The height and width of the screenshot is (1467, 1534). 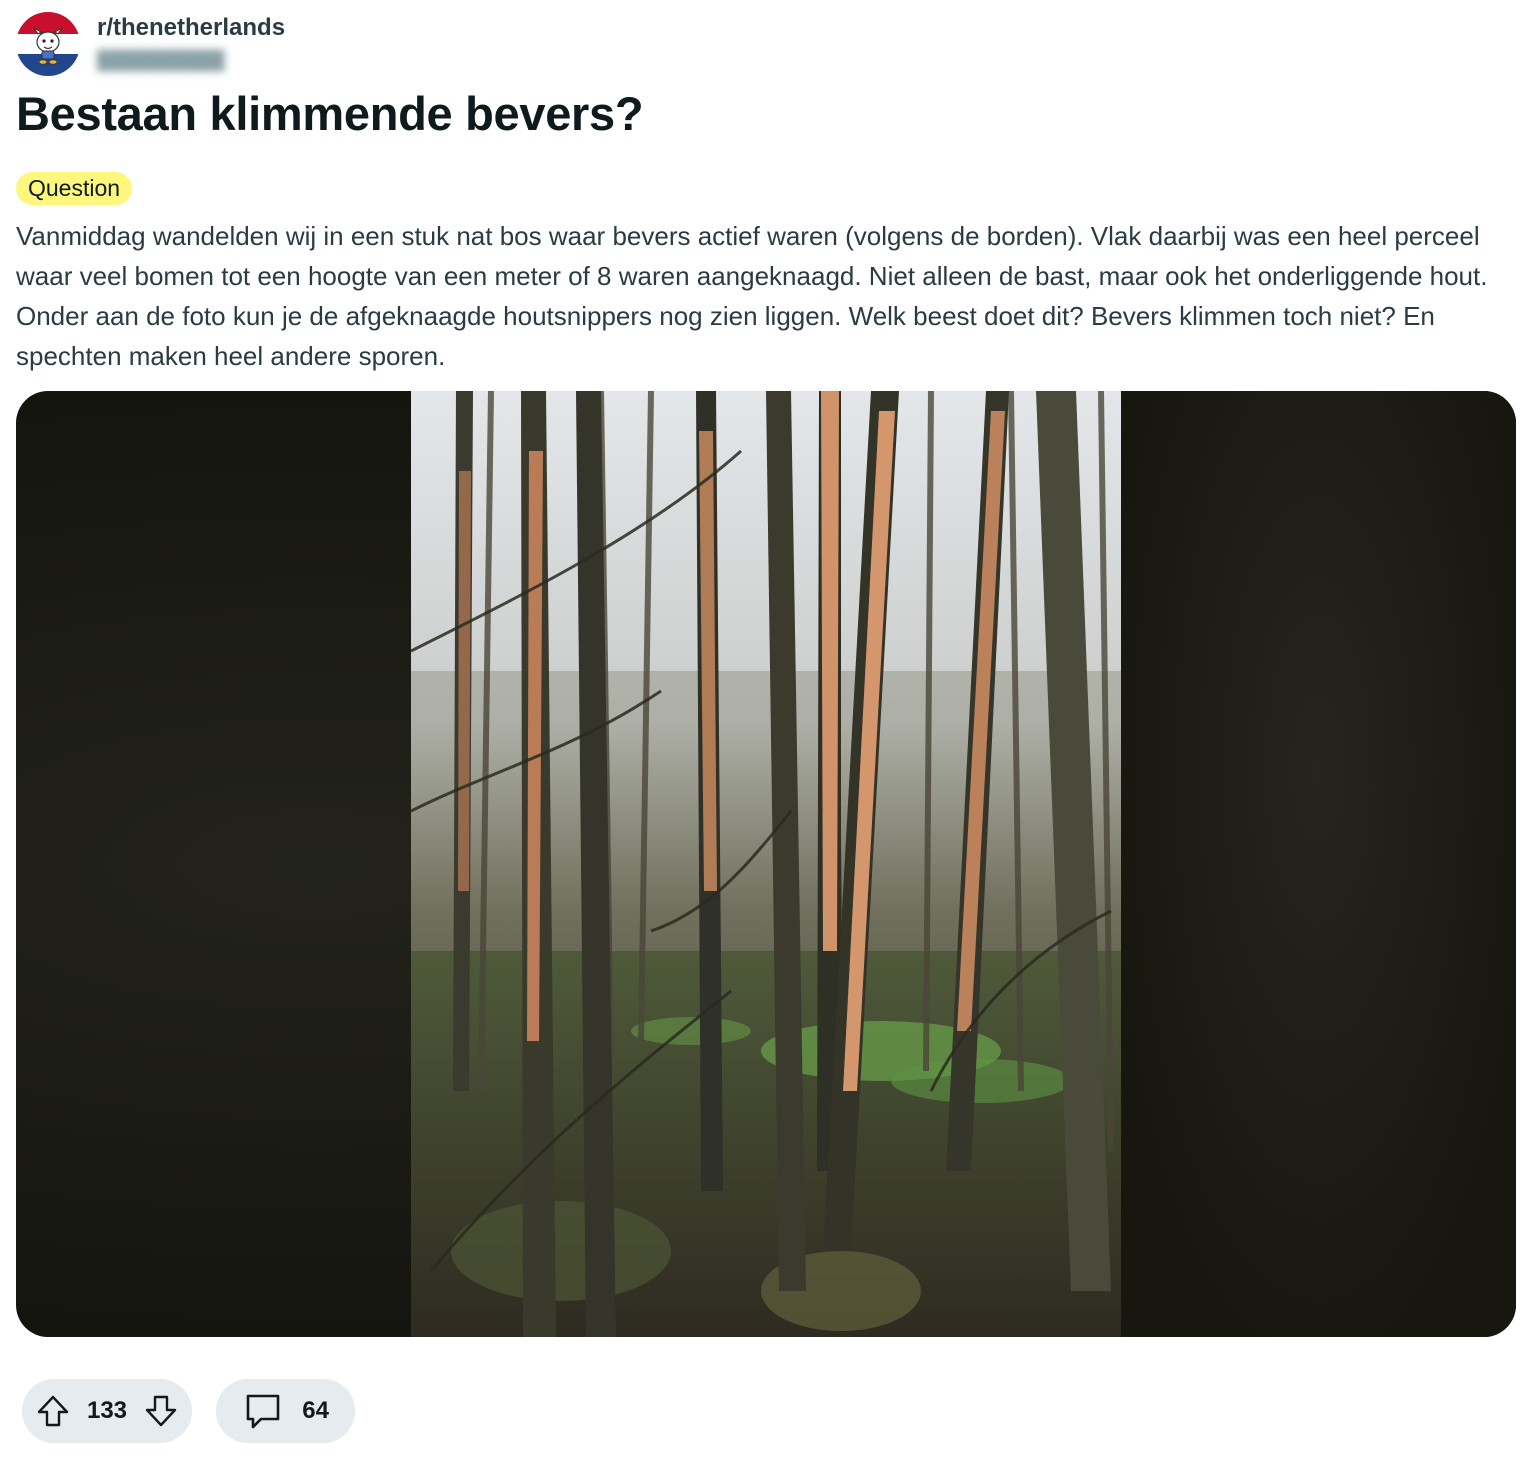 I want to click on post-actions: 133 64, so click(x=188, y=1411).